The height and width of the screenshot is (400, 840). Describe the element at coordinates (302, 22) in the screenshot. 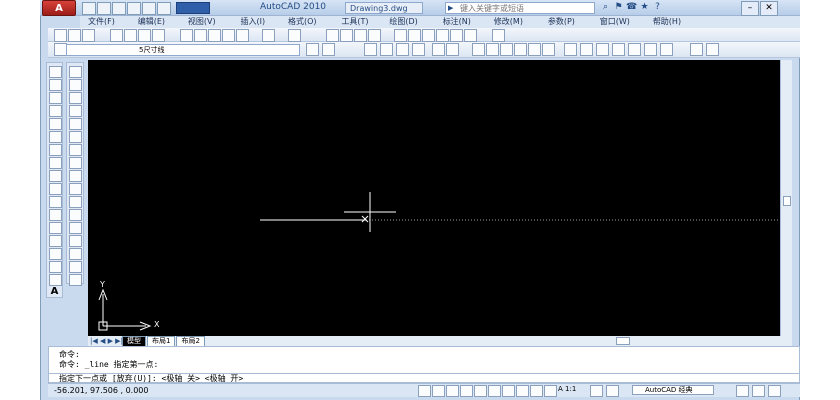

I see `menu-format: 格式(O)` at that location.